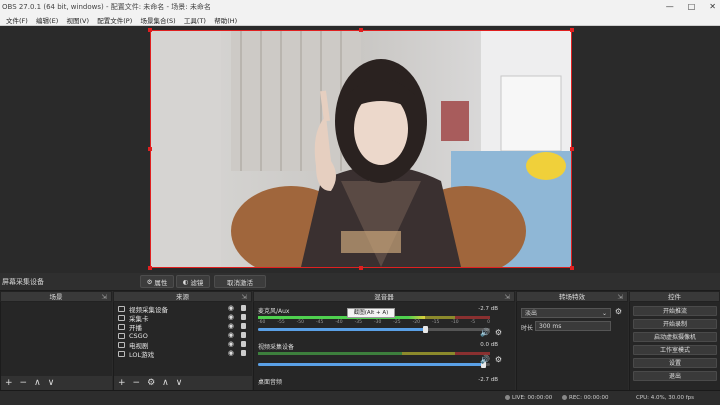  What do you see at coordinates (114, 20) in the screenshot?
I see `menu-profile: 配置文件(P)` at bounding box center [114, 20].